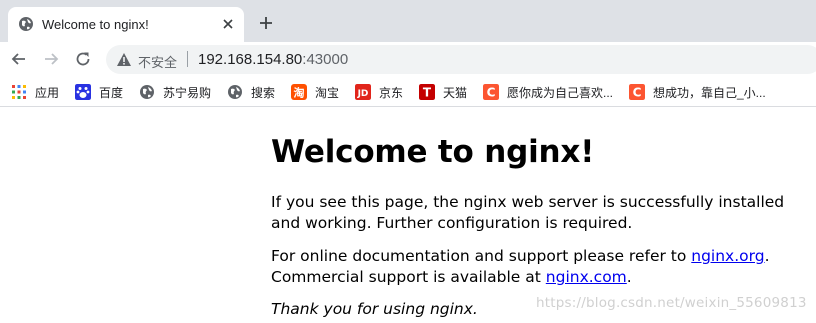 The height and width of the screenshot is (323, 816). I want to click on close-icon, so click(228, 24).